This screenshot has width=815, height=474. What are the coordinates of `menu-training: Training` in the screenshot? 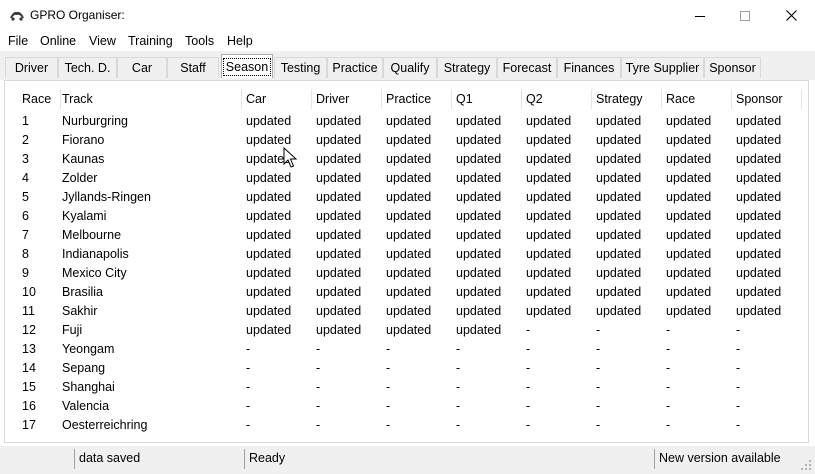 It's located at (150, 41).